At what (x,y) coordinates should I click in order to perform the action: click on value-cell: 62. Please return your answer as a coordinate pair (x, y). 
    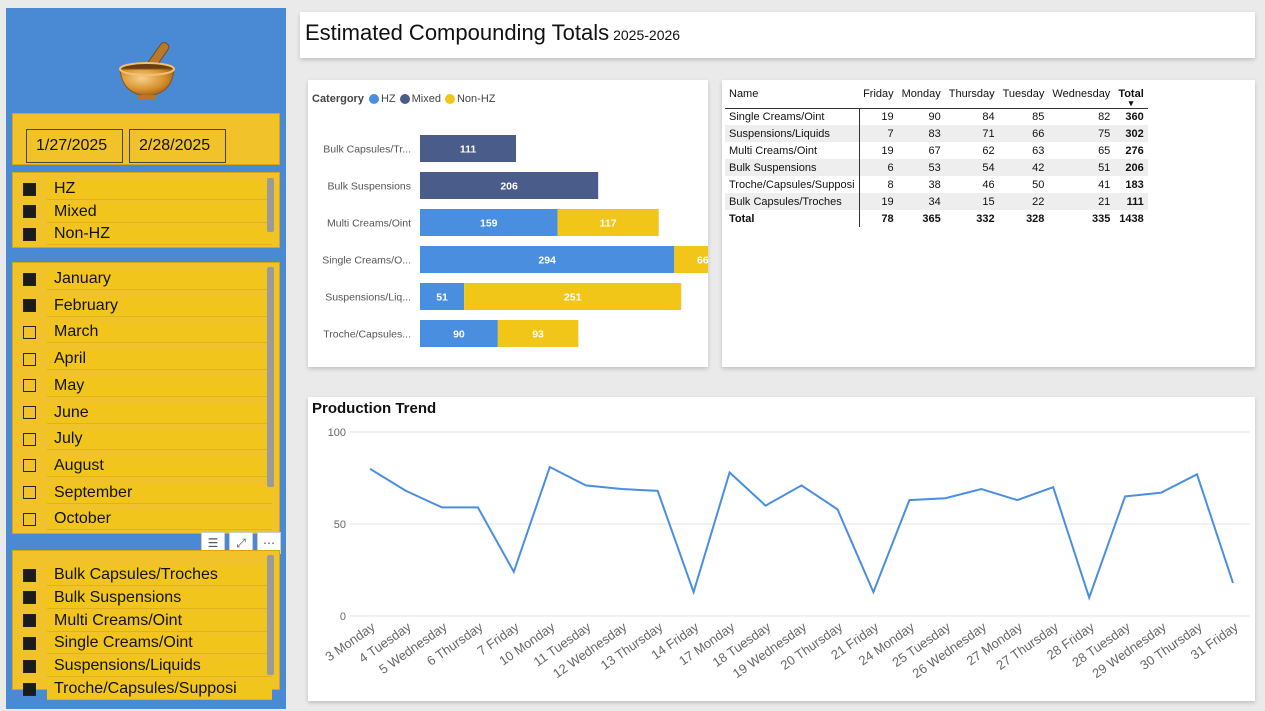
    Looking at the image, I should click on (988, 150).